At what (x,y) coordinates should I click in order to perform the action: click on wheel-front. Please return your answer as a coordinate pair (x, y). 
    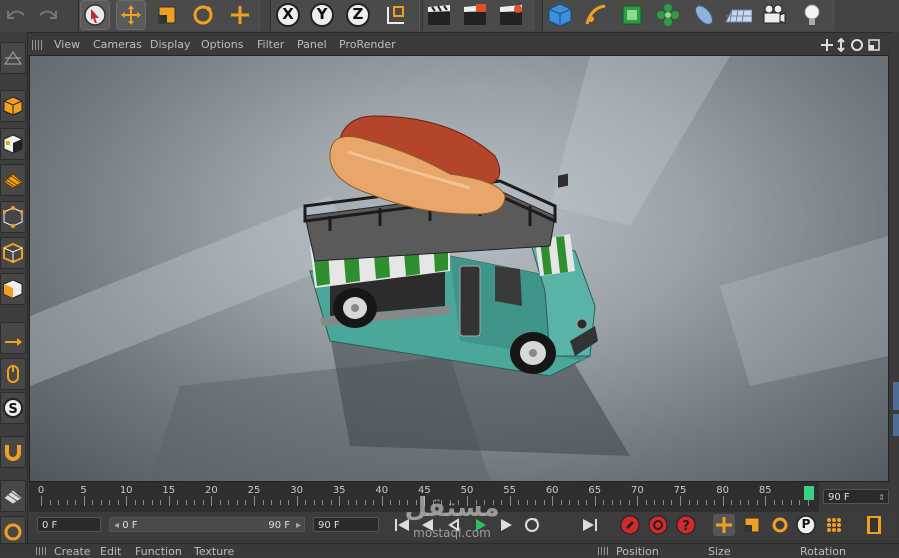
    Looking at the image, I should click on (533, 353).